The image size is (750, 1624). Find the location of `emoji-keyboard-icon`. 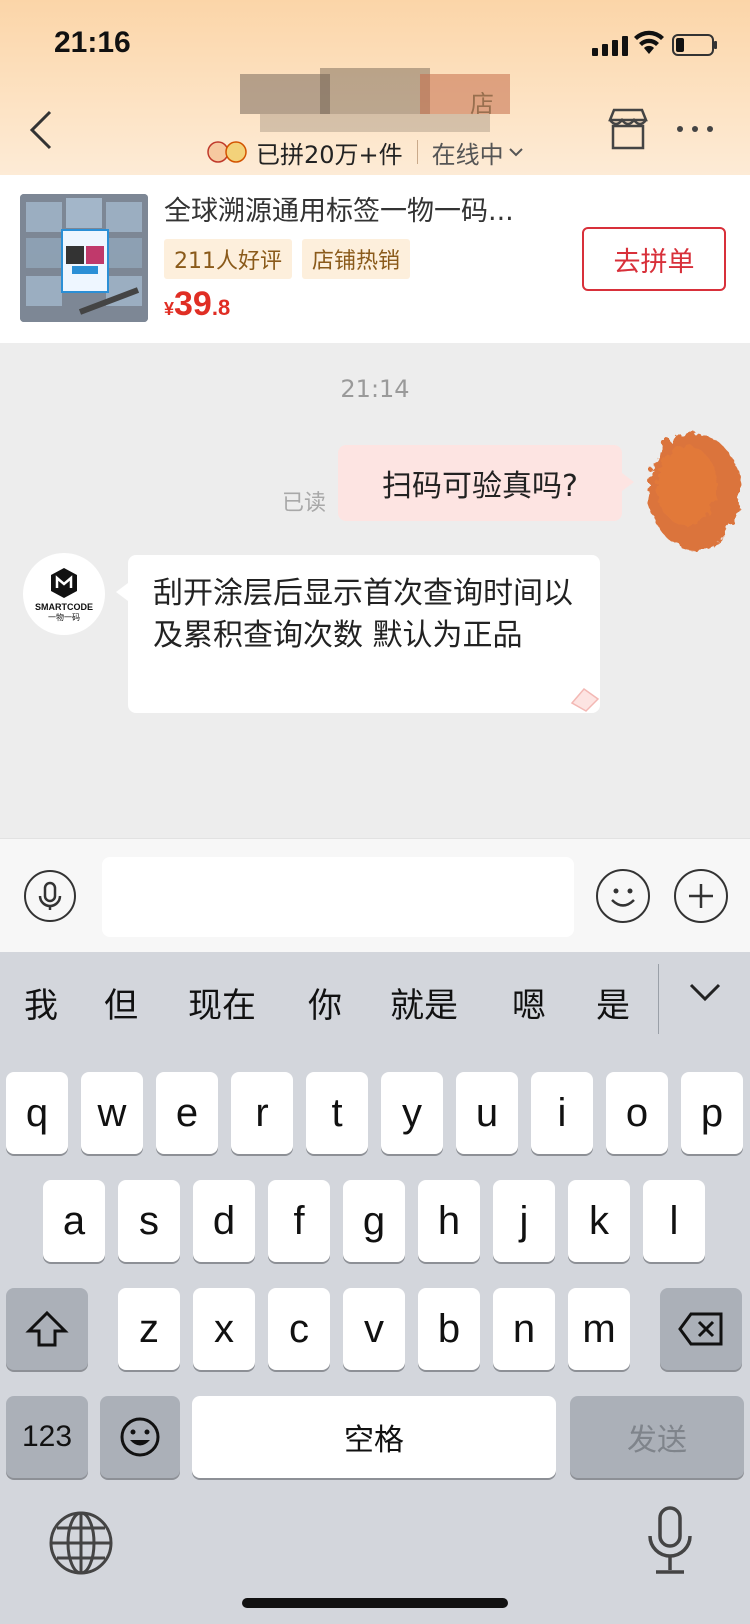

emoji-keyboard-icon is located at coordinates (140, 1437).